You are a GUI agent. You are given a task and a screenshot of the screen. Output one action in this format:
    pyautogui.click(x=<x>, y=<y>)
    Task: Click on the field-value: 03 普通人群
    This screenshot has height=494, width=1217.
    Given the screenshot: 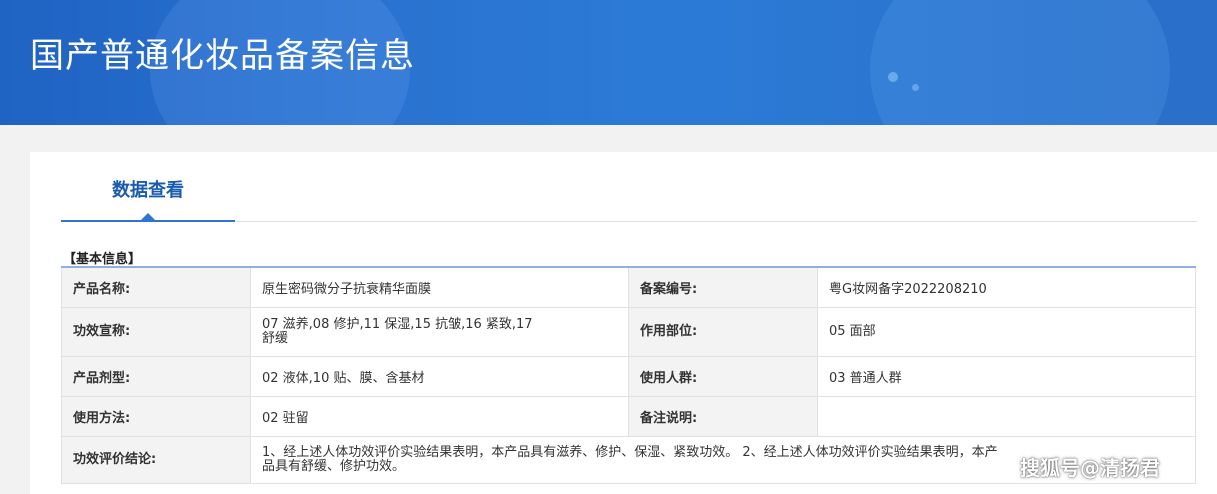 What is the action you would take?
    pyautogui.click(x=1006, y=376)
    